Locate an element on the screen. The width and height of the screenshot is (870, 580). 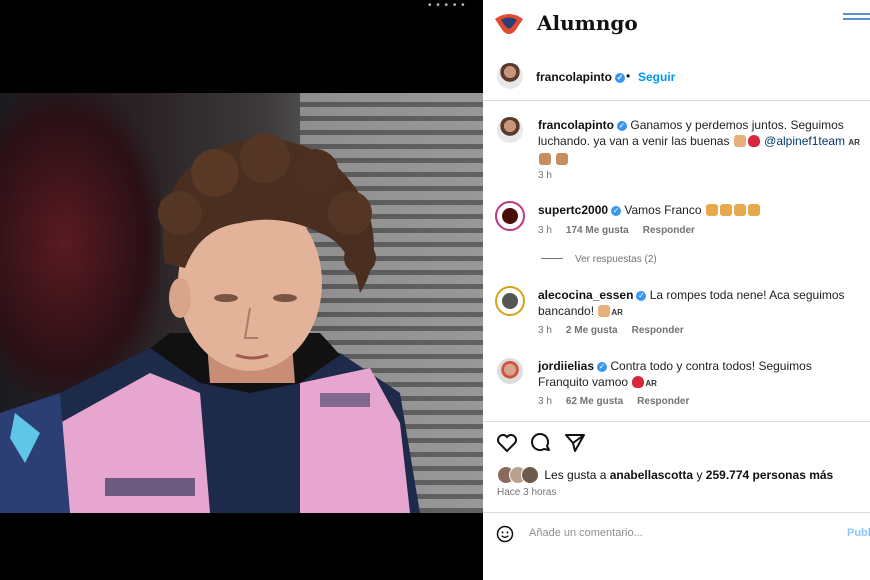
view-replies-button: Ver respuestas (2) is located at coordinates (599, 259).